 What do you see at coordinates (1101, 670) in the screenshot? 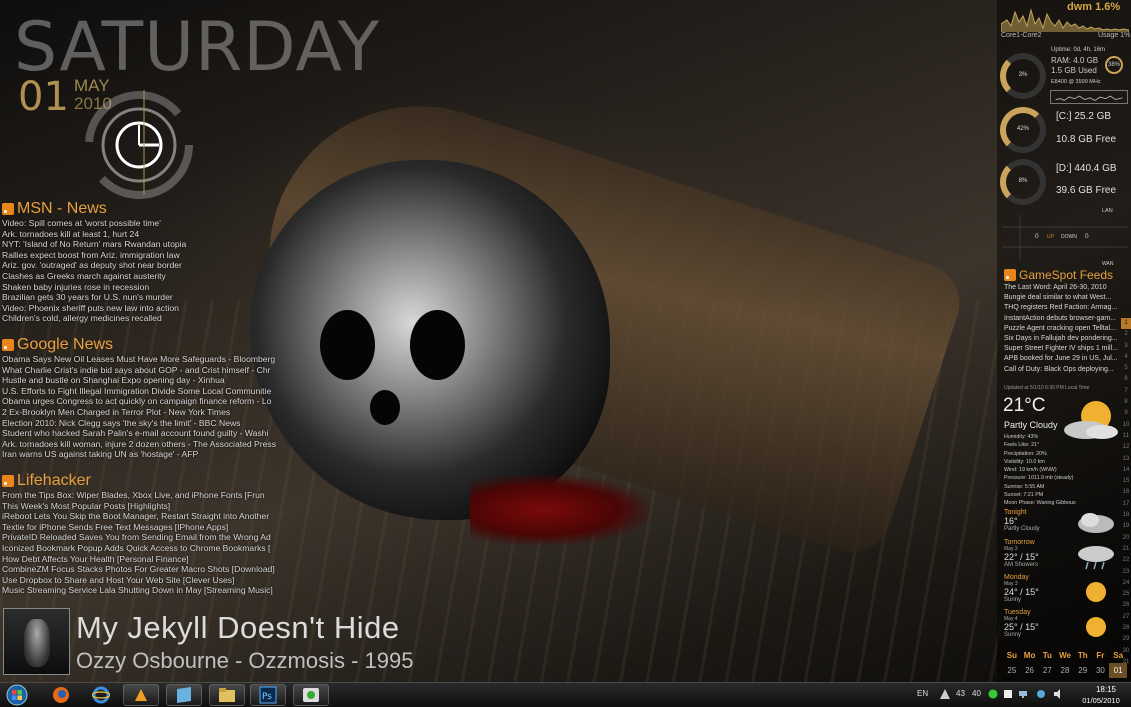
I see `calendar-day: 30` at bounding box center [1101, 670].